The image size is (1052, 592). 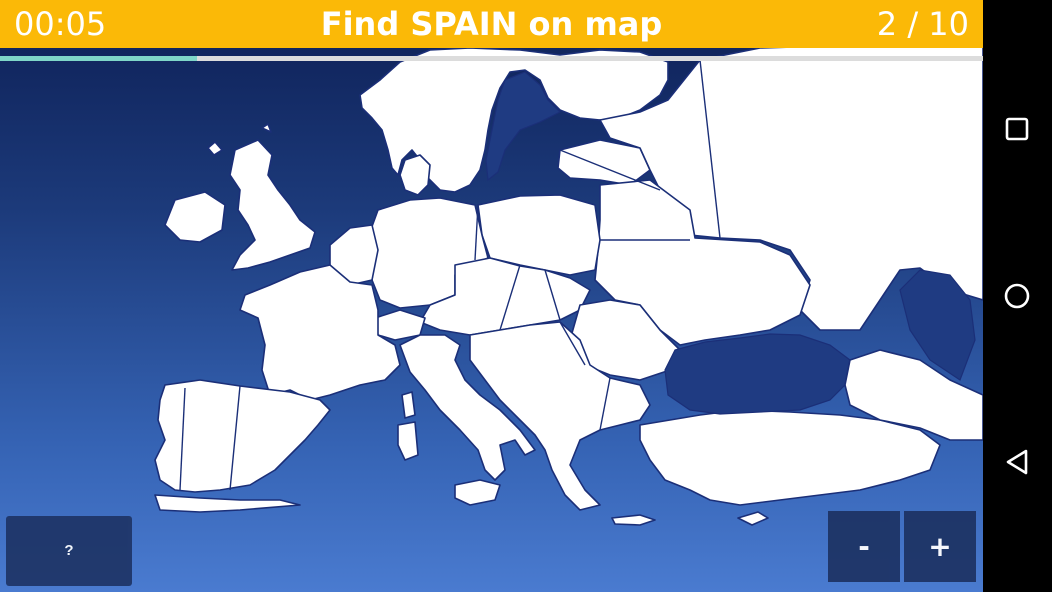 I want to click on region-crete, so click(x=633, y=520).